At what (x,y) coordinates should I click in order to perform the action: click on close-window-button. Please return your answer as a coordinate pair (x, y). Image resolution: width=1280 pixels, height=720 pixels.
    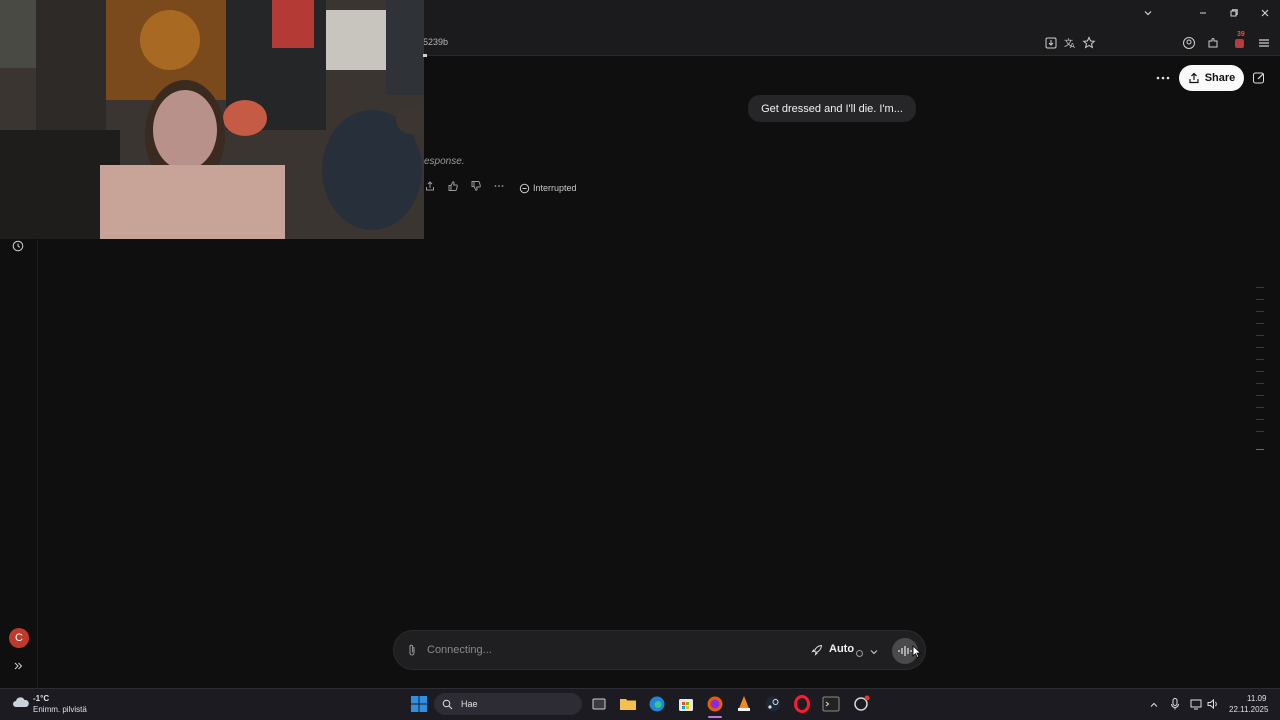
    Looking at the image, I should click on (1265, 15).